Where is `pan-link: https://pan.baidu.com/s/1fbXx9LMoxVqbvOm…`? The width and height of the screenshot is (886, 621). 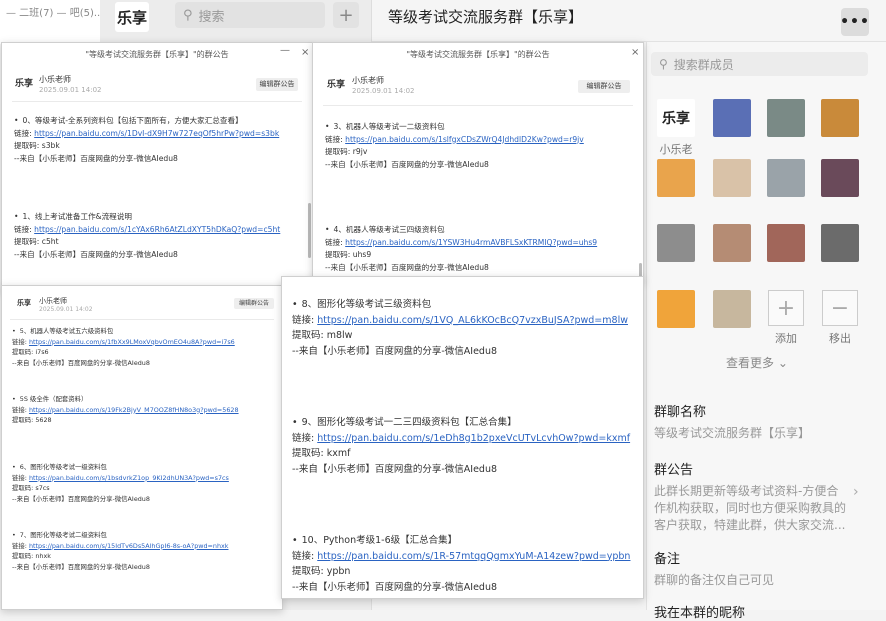
pan-link: https://pan.baidu.com/s/1fbXx9LMoxVqbvOm… is located at coordinates (132, 342).